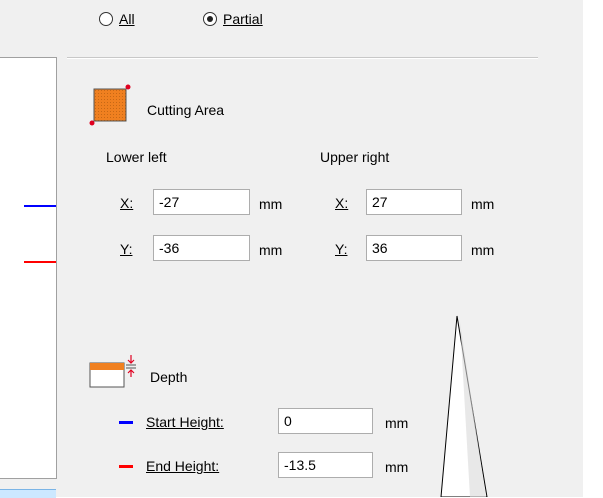 The width and height of the screenshot is (603, 498). Describe the element at coordinates (414, 202) in the screenshot. I see `upper-right-x-field` at that location.